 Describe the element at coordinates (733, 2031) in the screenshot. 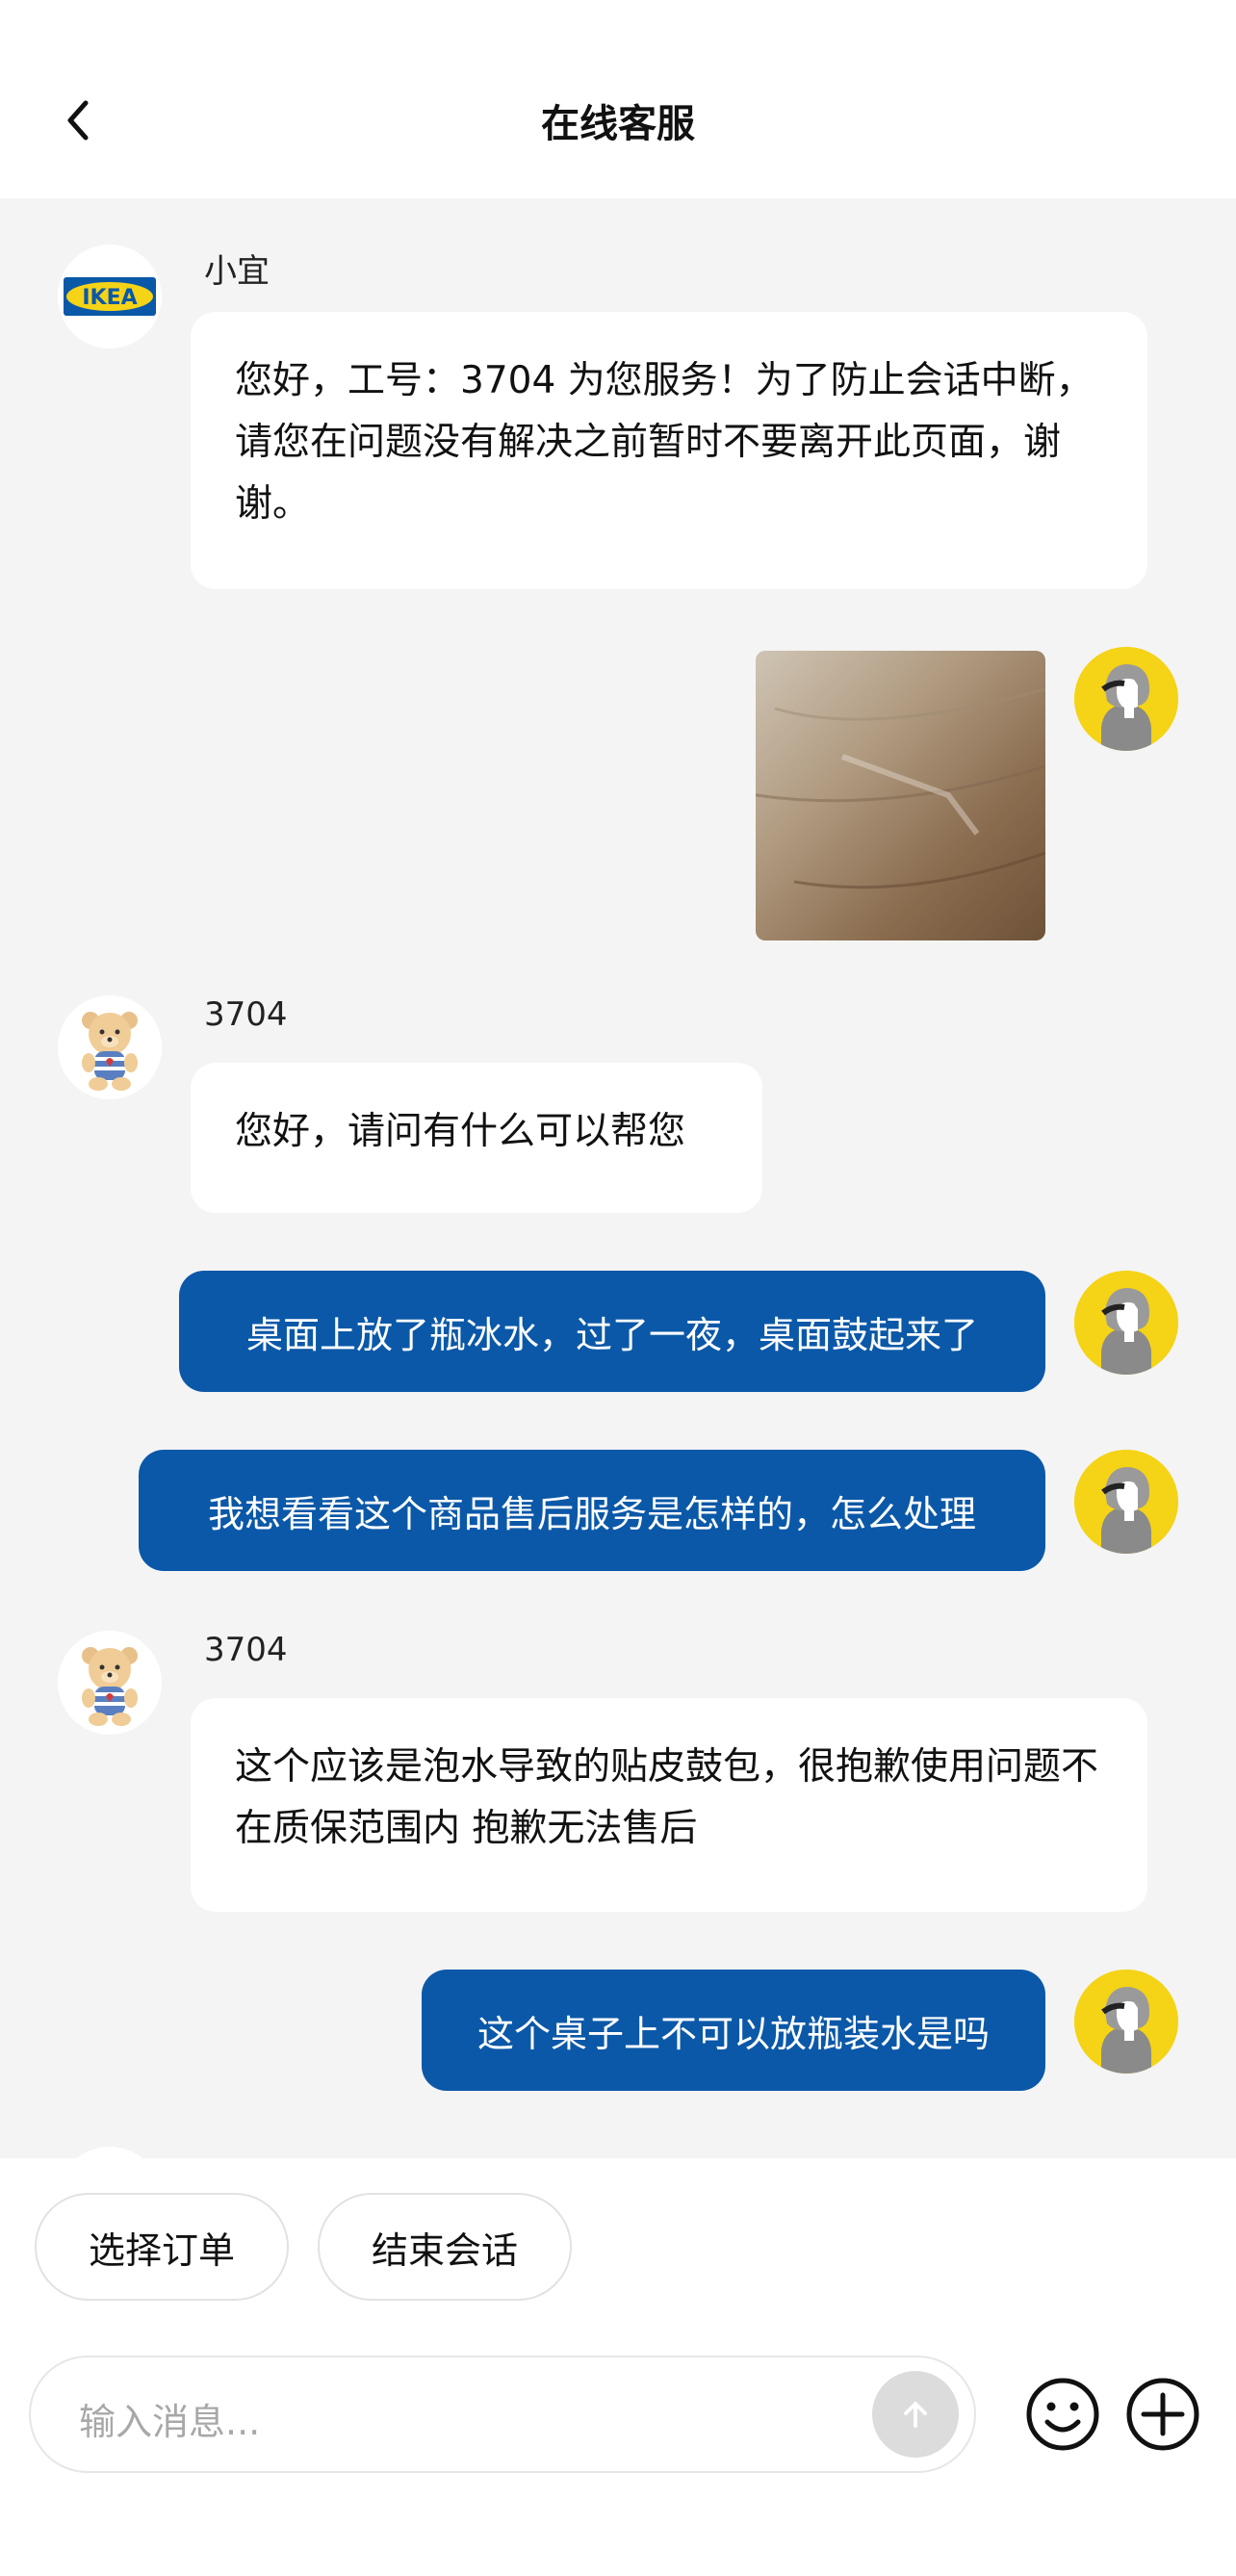

I see `message-bubble-outgoing: 这个桌子上不可以放瓶装水是吗` at that location.